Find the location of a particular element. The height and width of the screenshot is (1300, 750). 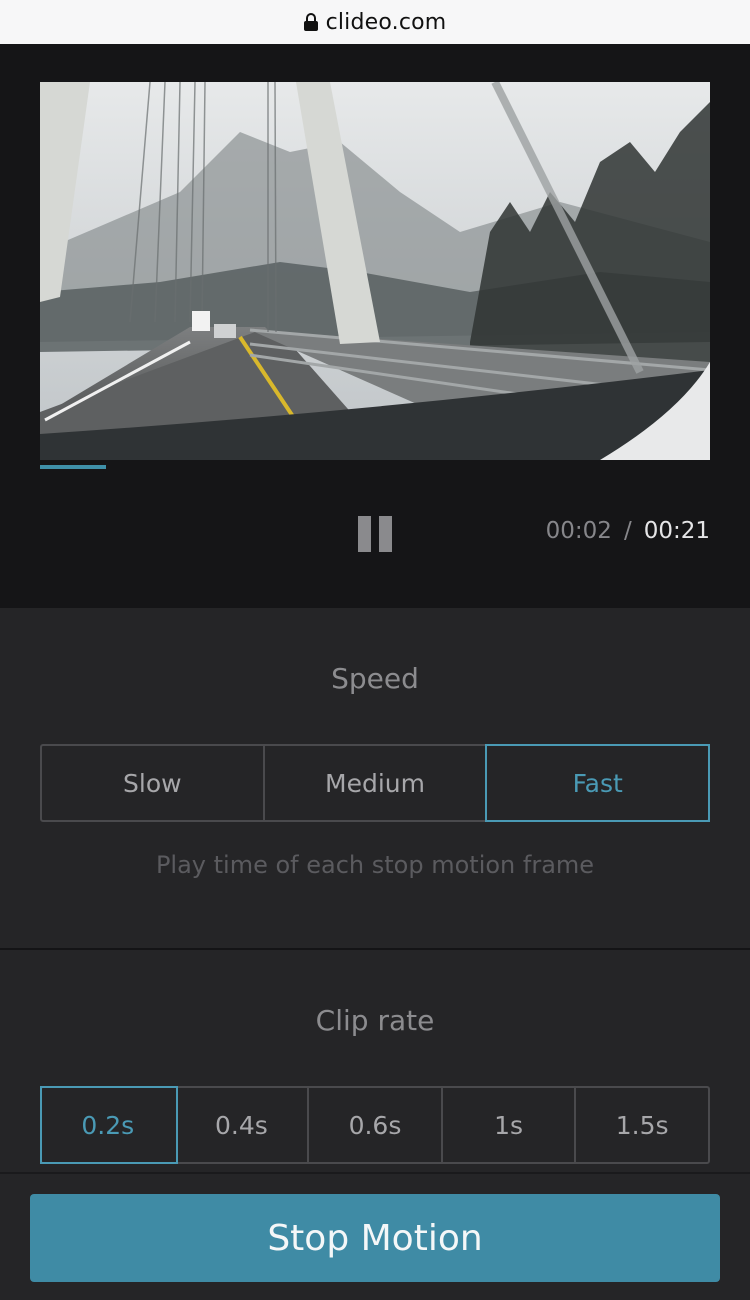

clip-rate-option-0-6s: 0.6s is located at coordinates (376, 1125).